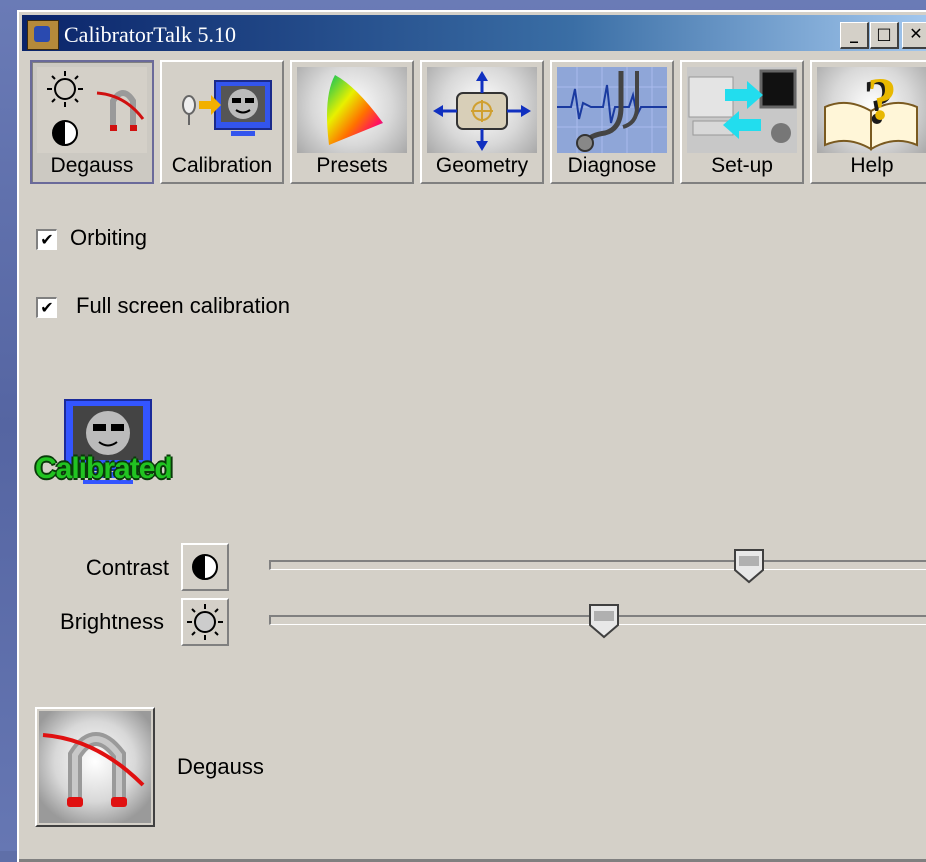  I want to click on full-screen-label: Full screen calibration, so click(183, 306).